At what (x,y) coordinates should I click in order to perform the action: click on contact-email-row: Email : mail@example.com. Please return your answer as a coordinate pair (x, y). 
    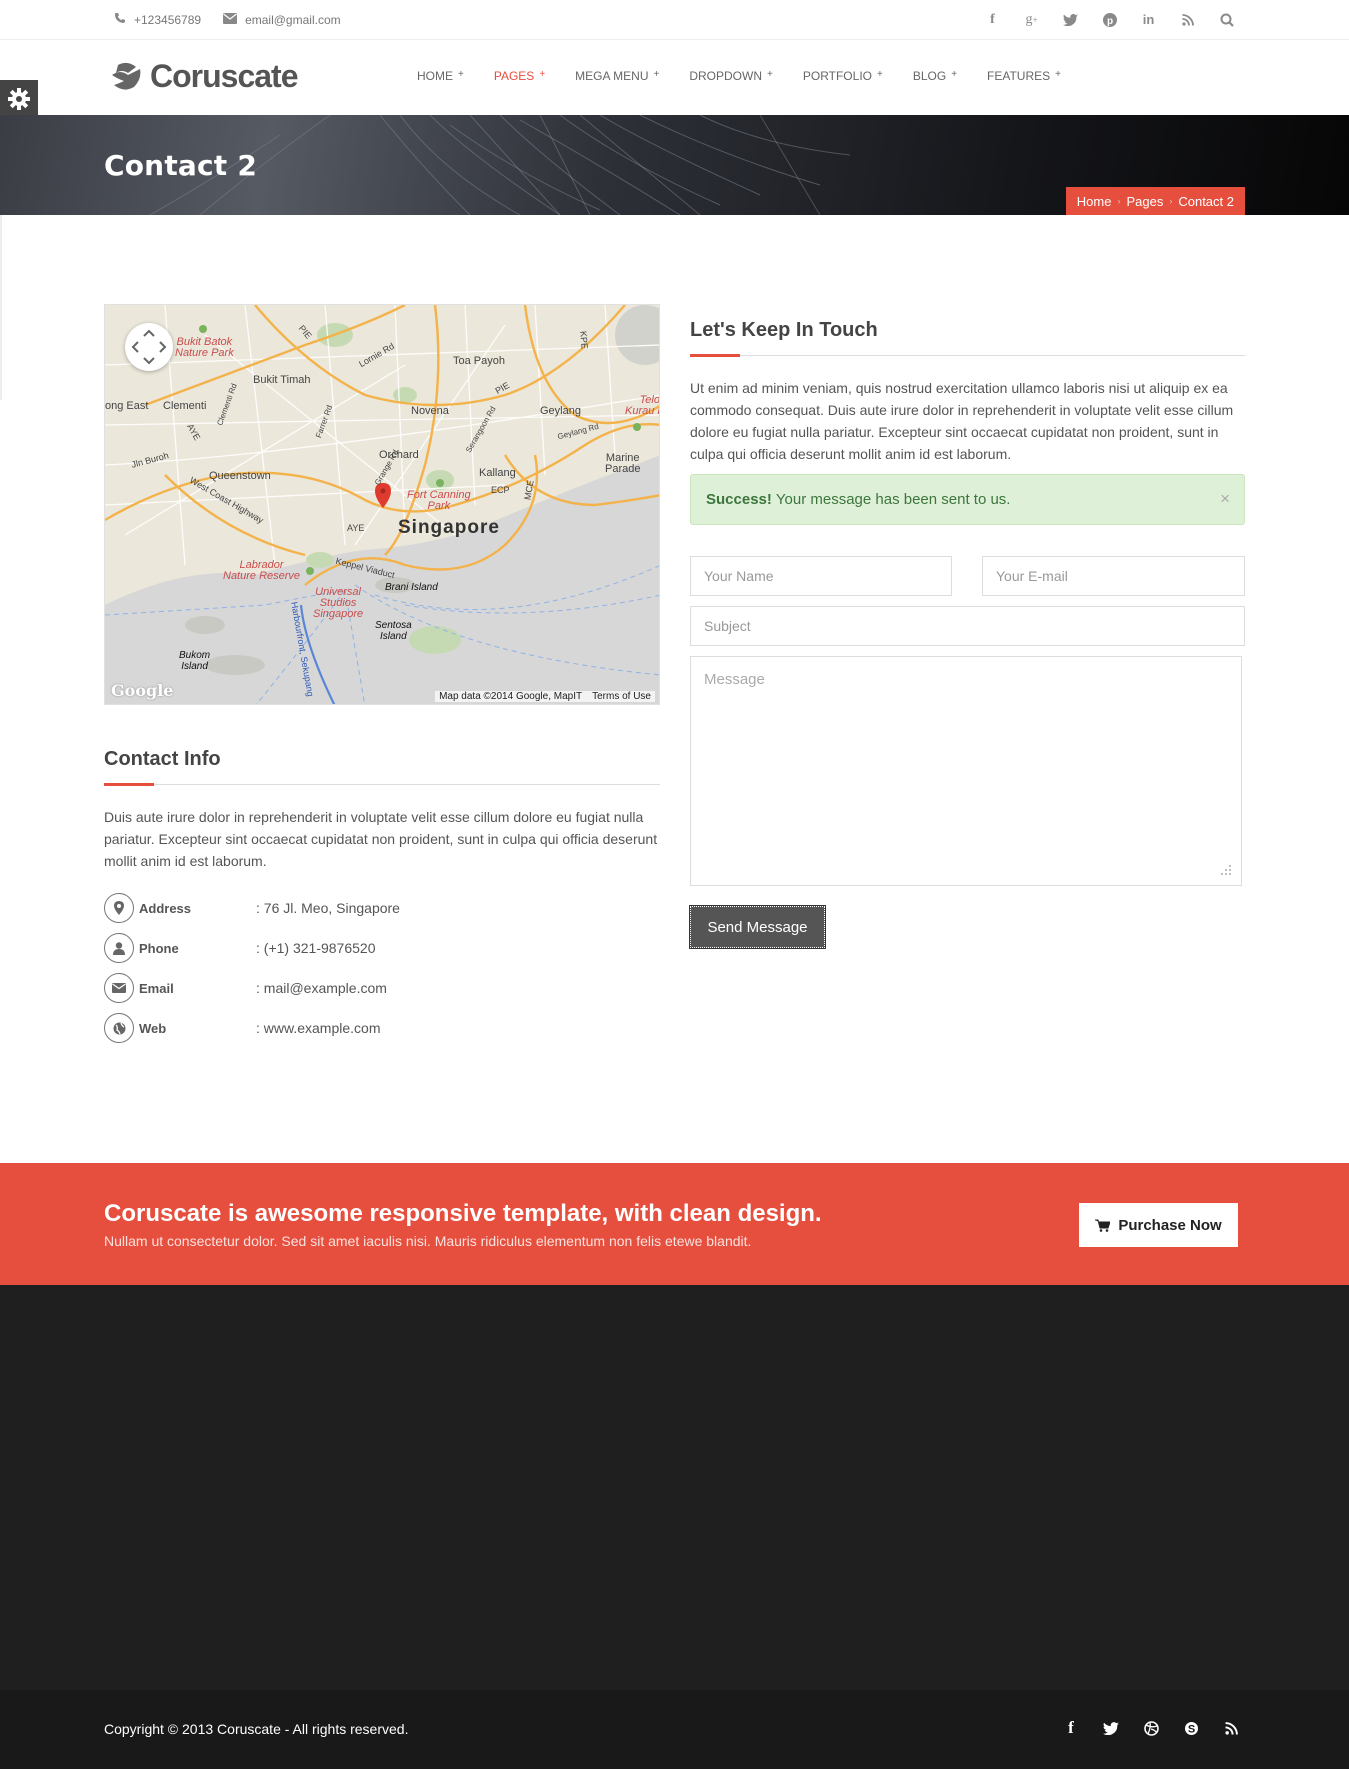
    Looking at the image, I should click on (304, 988).